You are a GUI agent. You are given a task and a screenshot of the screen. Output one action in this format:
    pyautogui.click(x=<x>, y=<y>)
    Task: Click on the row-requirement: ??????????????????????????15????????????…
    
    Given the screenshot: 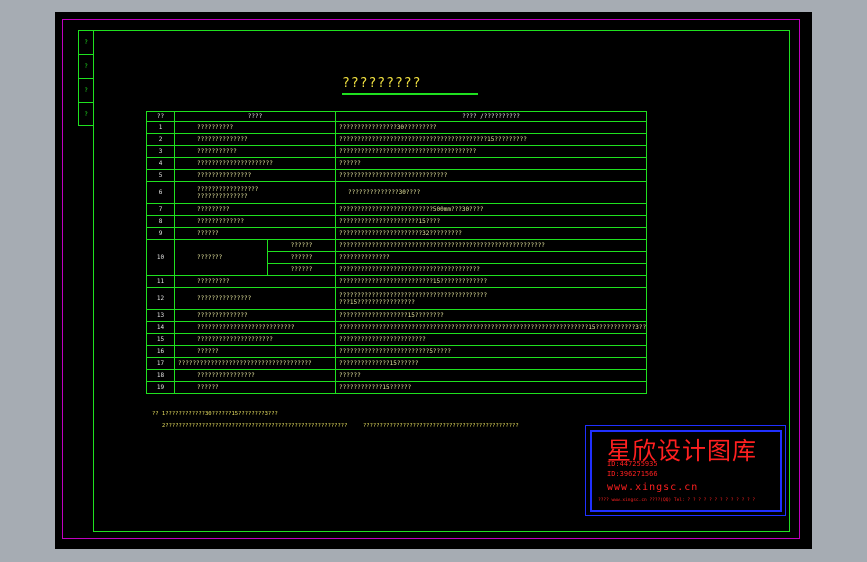 What is the action you would take?
    pyautogui.click(x=491, y=281)
    